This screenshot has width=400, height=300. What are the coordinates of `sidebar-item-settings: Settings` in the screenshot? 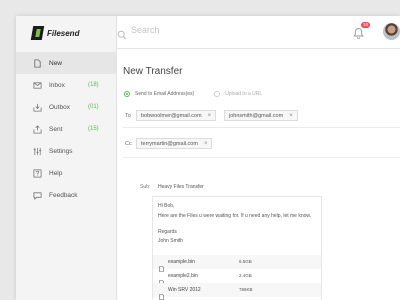 It's located at (66, 151).